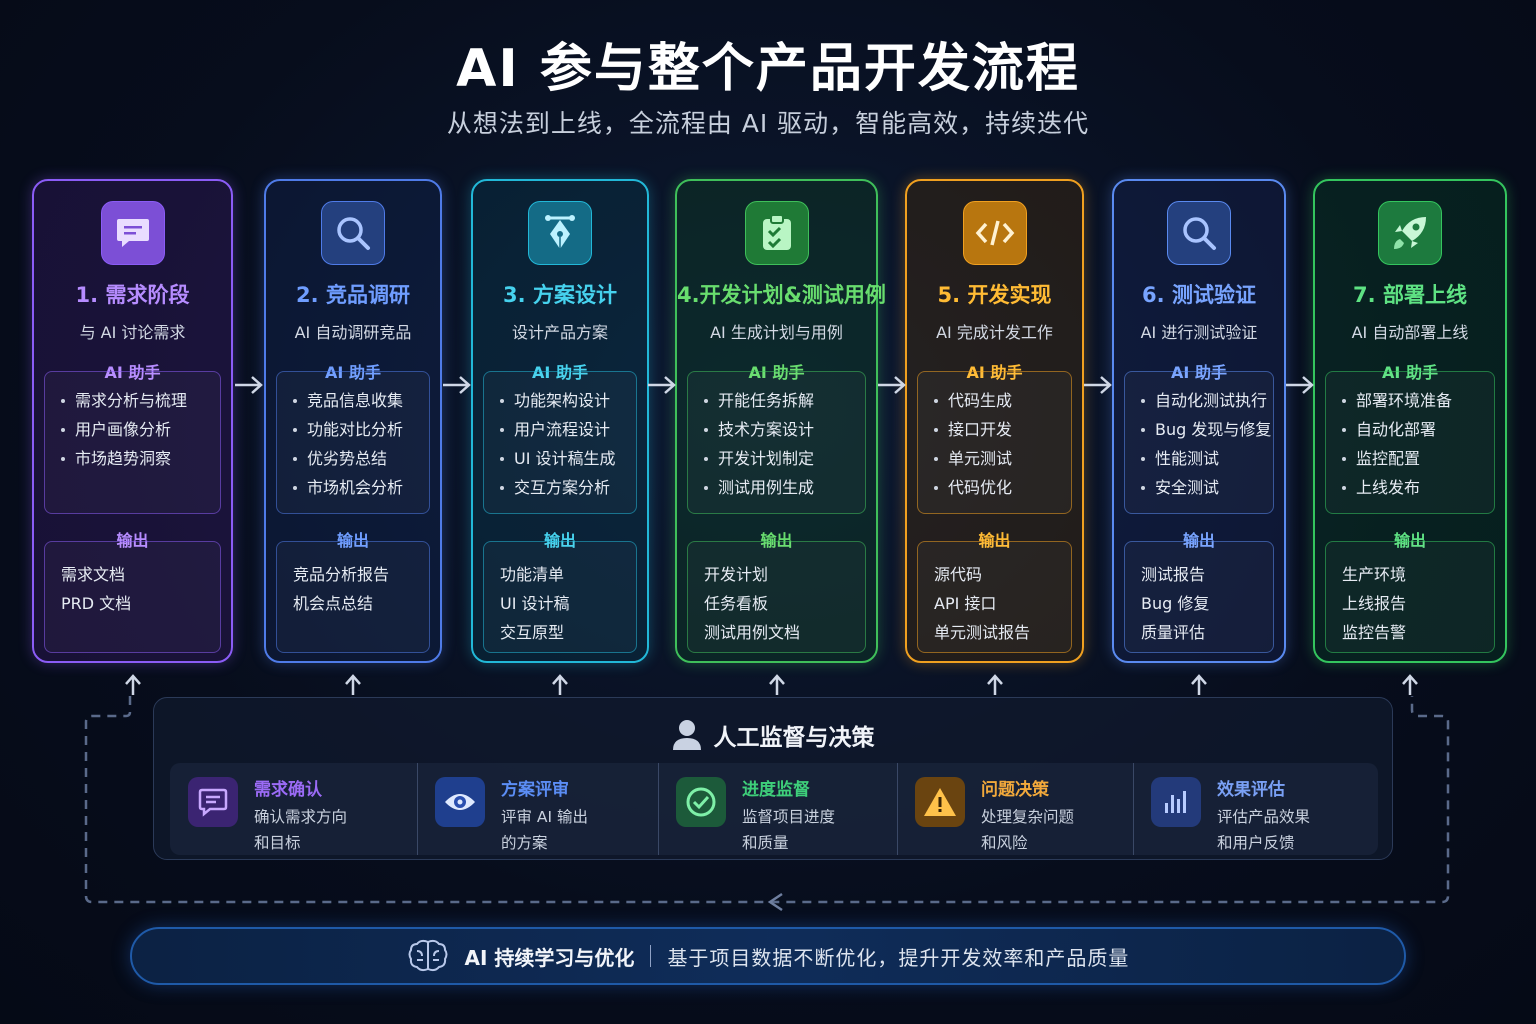 This screenshot has height=1024, width=1536. I want to click on output-item: 竞品分析报告, so click(341, 574).